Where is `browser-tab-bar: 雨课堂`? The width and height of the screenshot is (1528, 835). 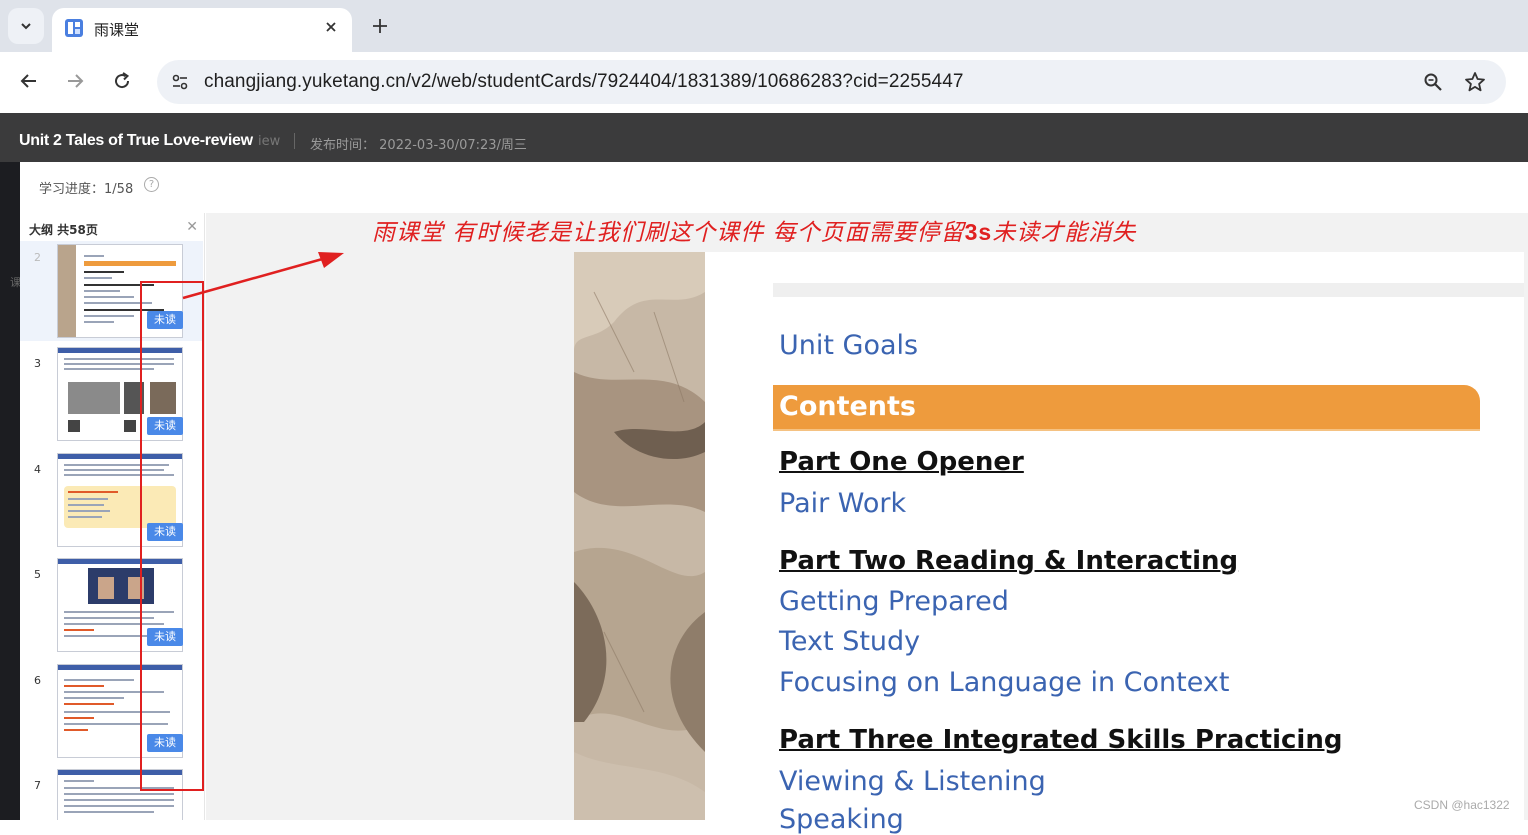 browser-tab-bar: 雨课堂 is located at coordinates (764, 26).